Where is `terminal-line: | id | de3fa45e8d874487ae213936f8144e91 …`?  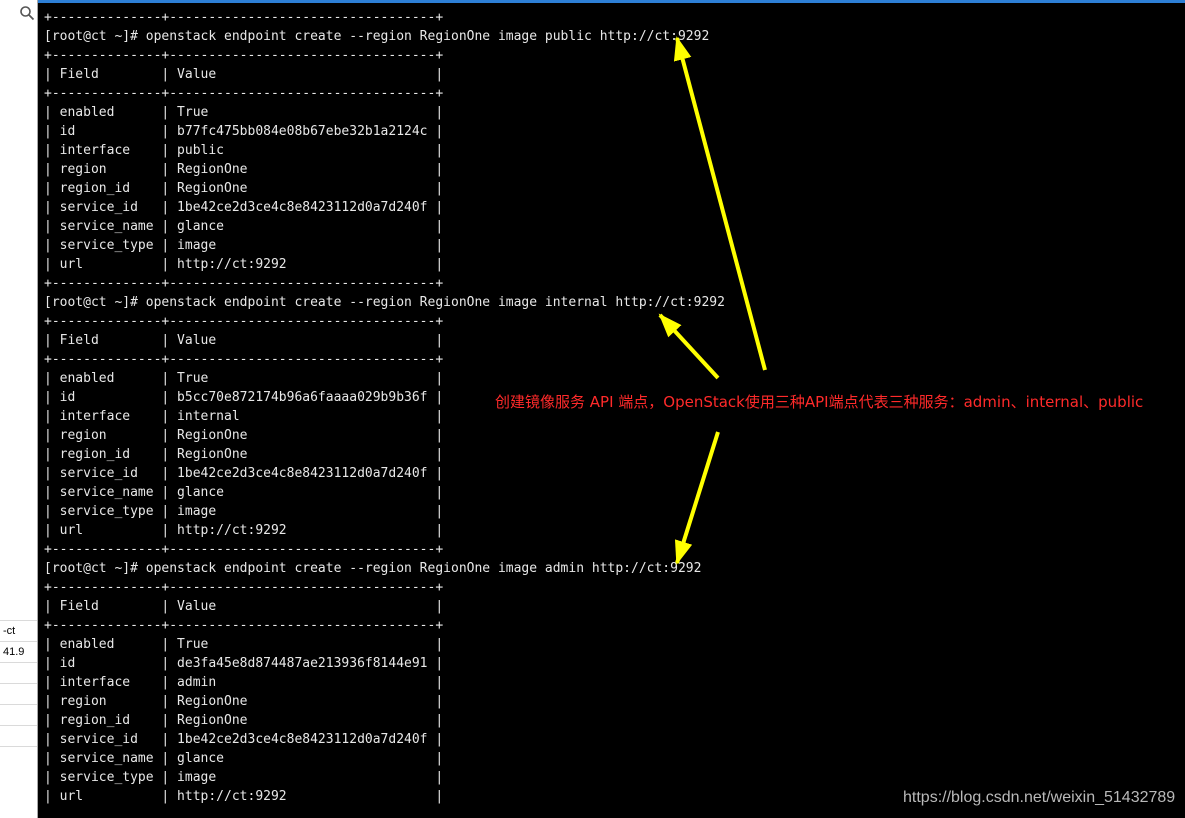
terminal-line: | id | de3fa45e8d874487ae213936f8144e91 … is located at coordinates (244, 663).